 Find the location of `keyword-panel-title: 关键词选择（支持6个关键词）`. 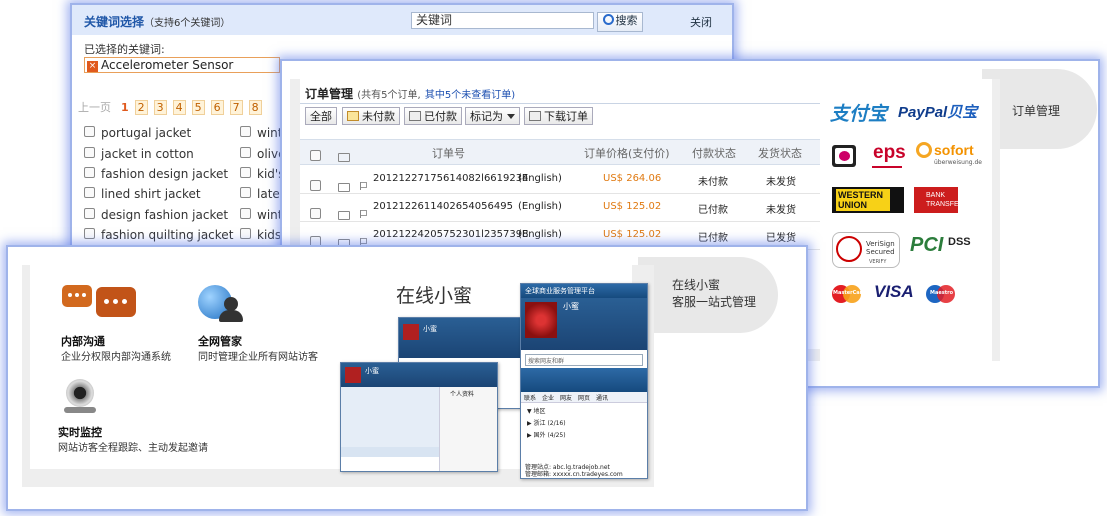

keyword-panel-title: 关键词选择（支持6个关键词） is located at coordinates (157, 21).